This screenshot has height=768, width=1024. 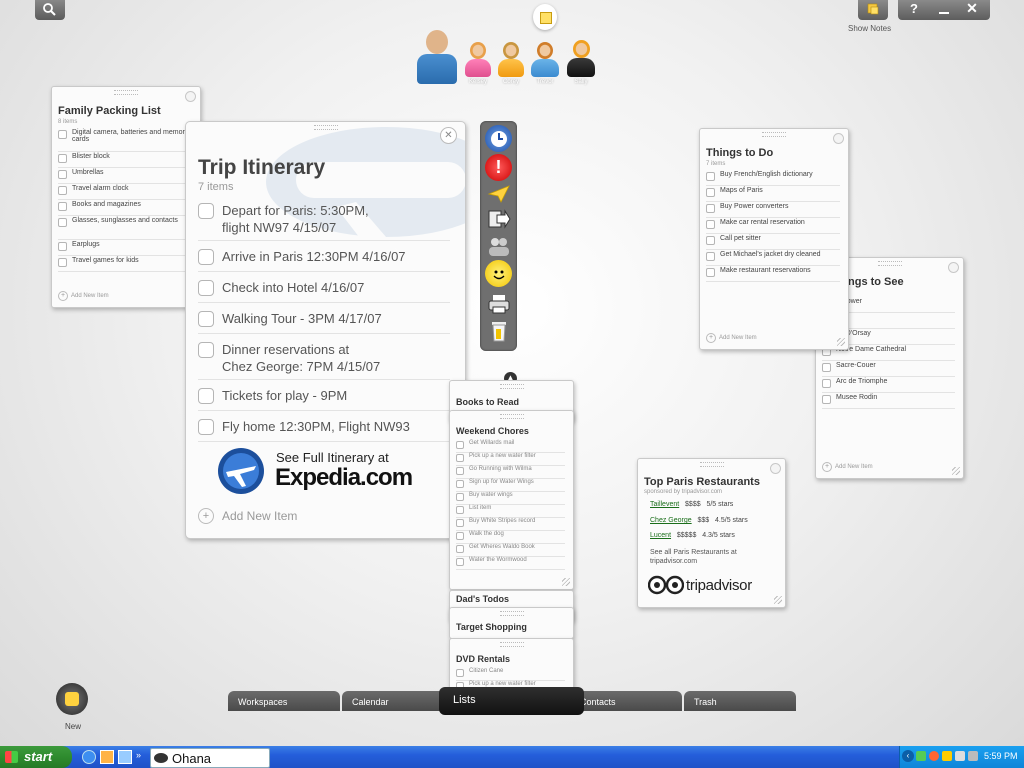 What do you see at coordinates (511, 701) in the screenshot?
I see `tab-lists: Lists` at bounding box center [511, 701].